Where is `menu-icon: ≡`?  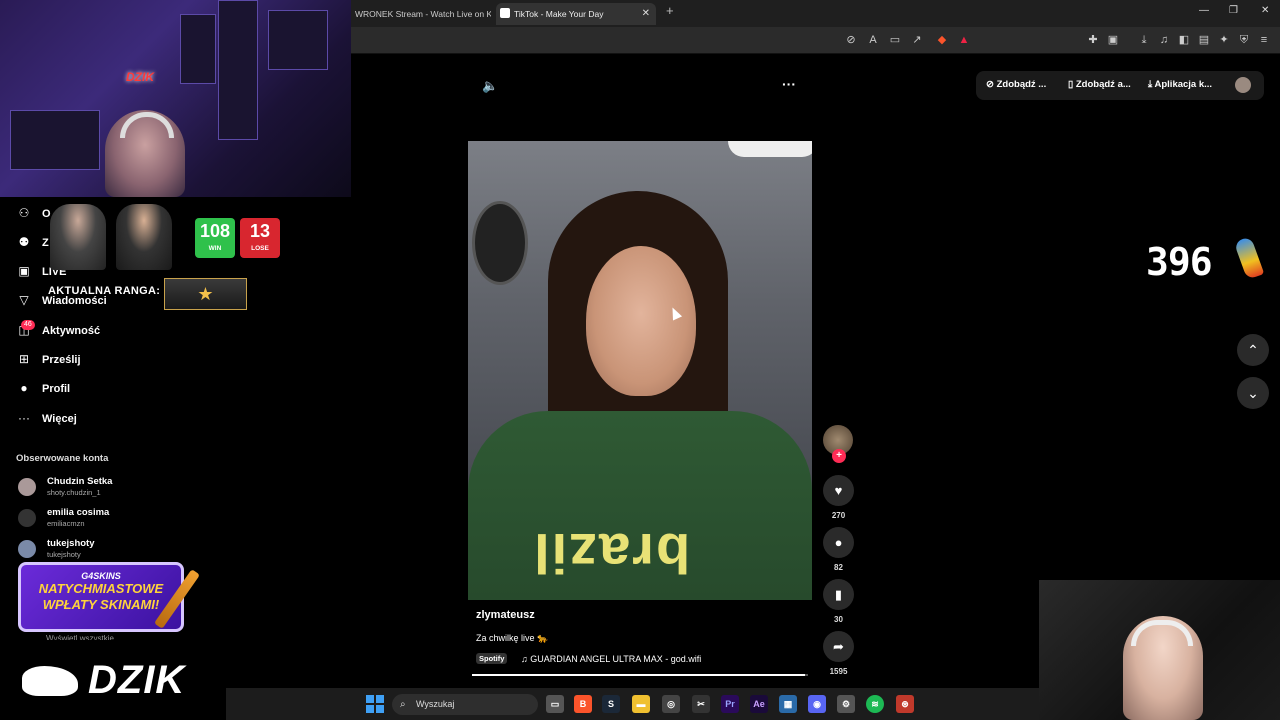 menu-icon: ≡ is located at coordinates (1264, 40).